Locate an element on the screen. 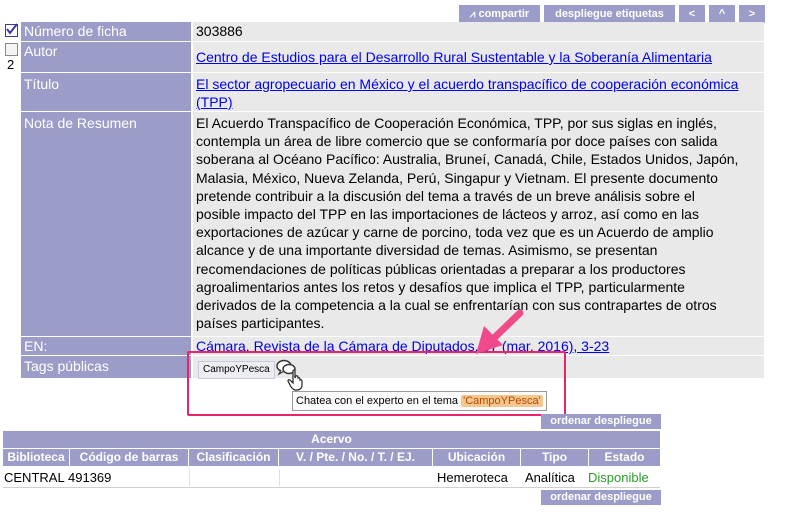  ficha-value: 303886 is located at coordinates (478, 31).